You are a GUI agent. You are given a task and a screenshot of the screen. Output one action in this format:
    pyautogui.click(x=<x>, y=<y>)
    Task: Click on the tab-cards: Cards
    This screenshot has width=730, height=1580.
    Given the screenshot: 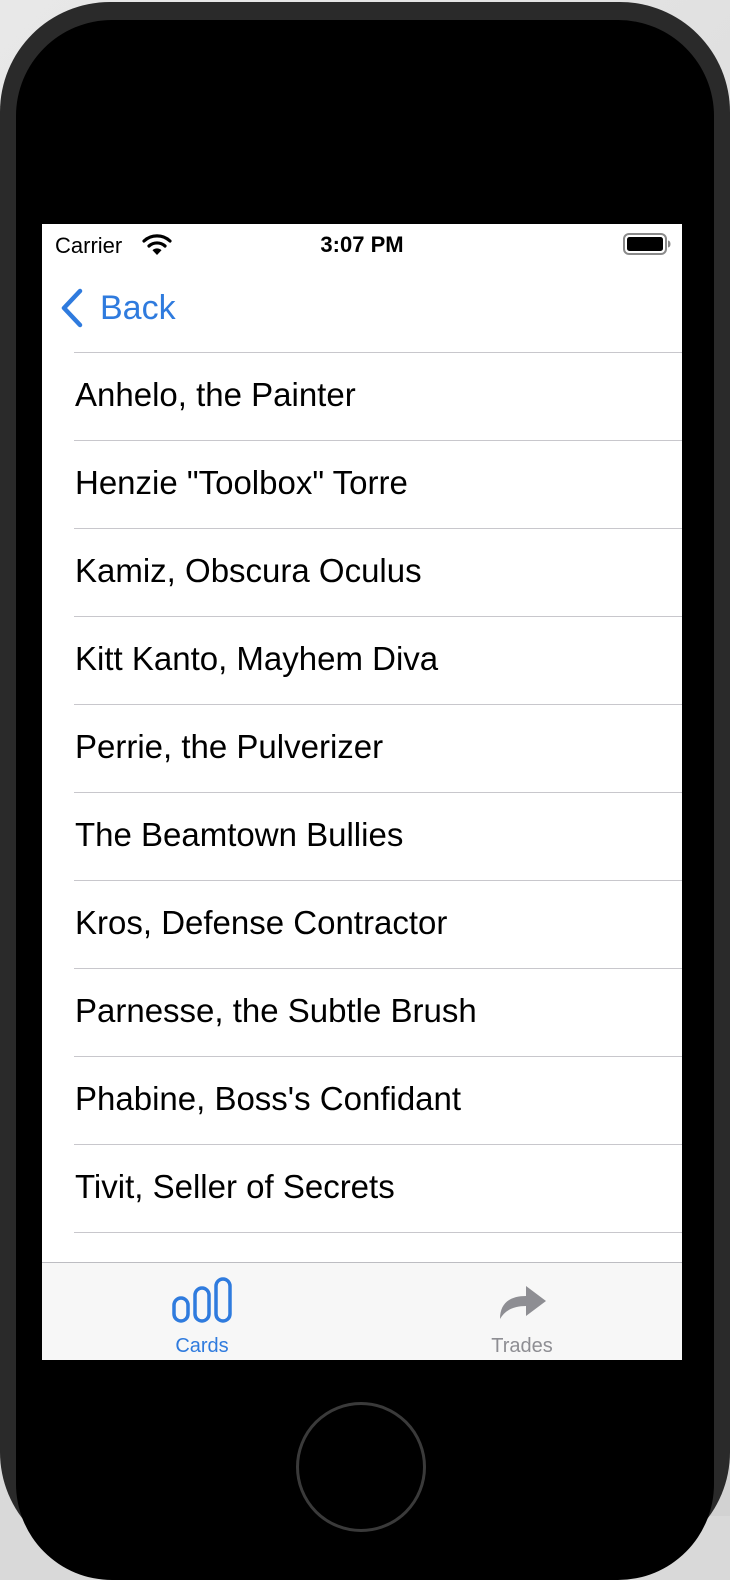 What is the action you would take?
    pyautogui.click(x=202, y=1311)
    